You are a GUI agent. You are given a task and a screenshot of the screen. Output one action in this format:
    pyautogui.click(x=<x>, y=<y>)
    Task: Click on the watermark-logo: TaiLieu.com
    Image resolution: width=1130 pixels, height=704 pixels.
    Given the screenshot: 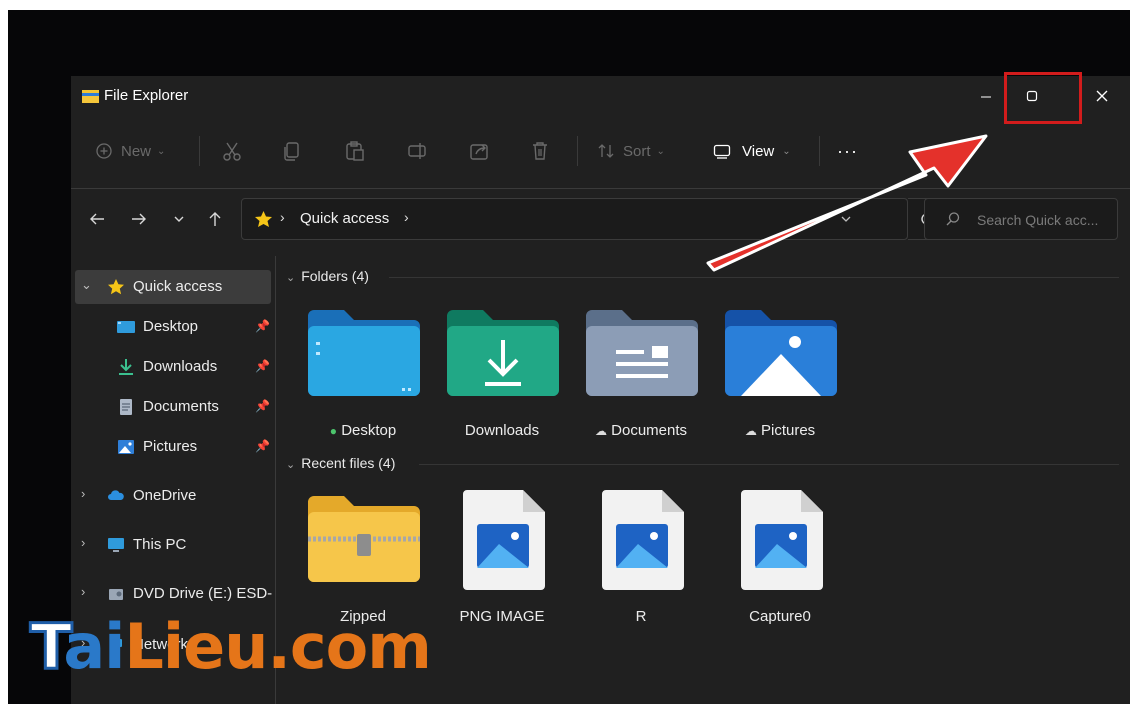 What is the action you would take?
    pyautogui.click(x=229, y=649)
    